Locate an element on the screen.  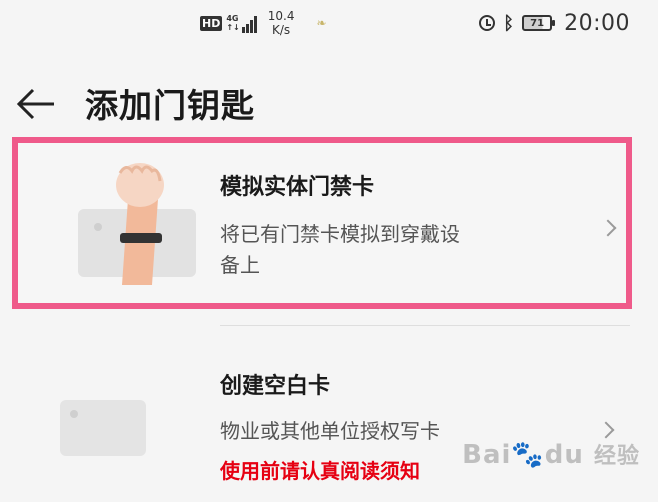
speed-unit: K/s is located at coordinates (281, 30).